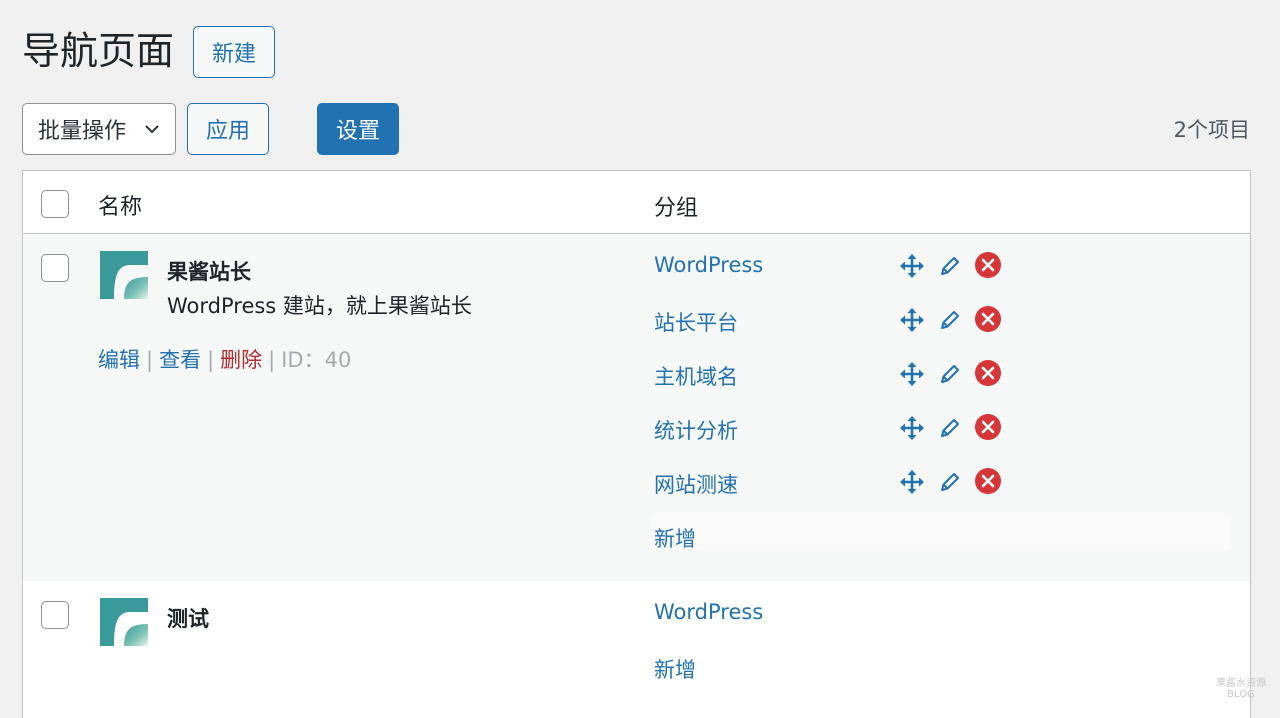  What do you see at coordinates (119, 360) in the screenshot?
I see `edit-link: 编辑` at bounding box center [119, 360].